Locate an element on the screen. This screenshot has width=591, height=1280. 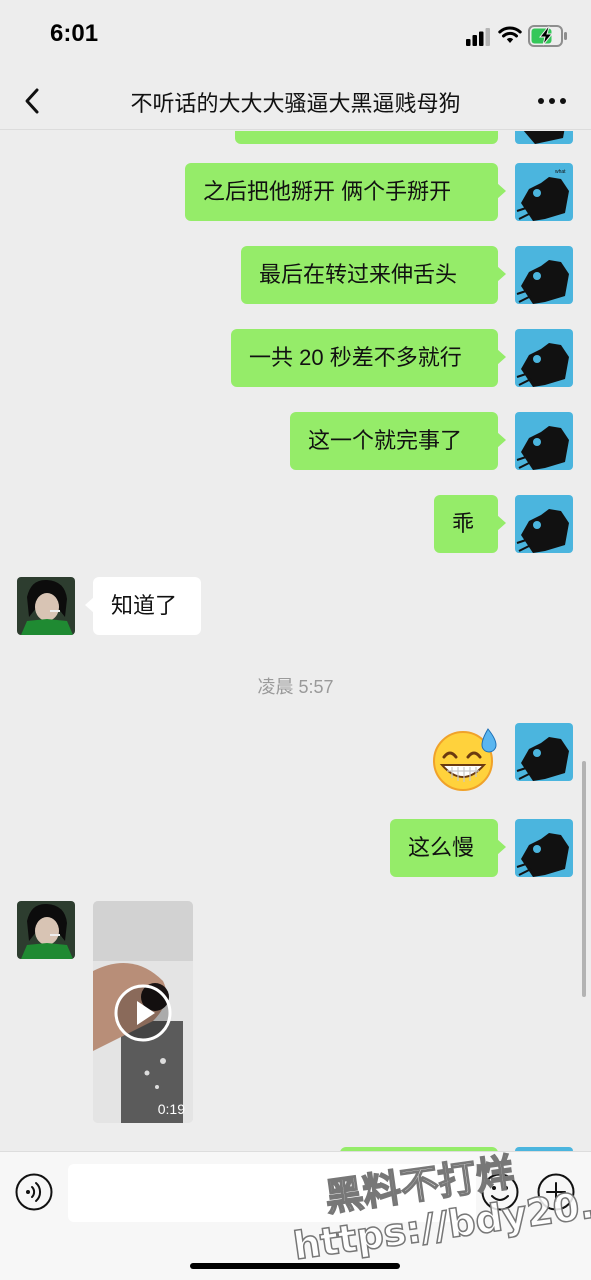
message-bubble-partial is located at coordinates (366, 137).